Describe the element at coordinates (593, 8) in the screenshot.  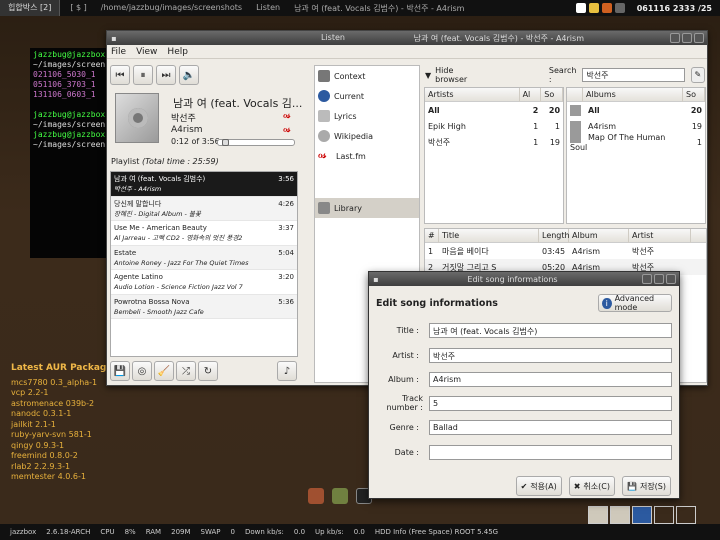
I see `person-icon` at that location.